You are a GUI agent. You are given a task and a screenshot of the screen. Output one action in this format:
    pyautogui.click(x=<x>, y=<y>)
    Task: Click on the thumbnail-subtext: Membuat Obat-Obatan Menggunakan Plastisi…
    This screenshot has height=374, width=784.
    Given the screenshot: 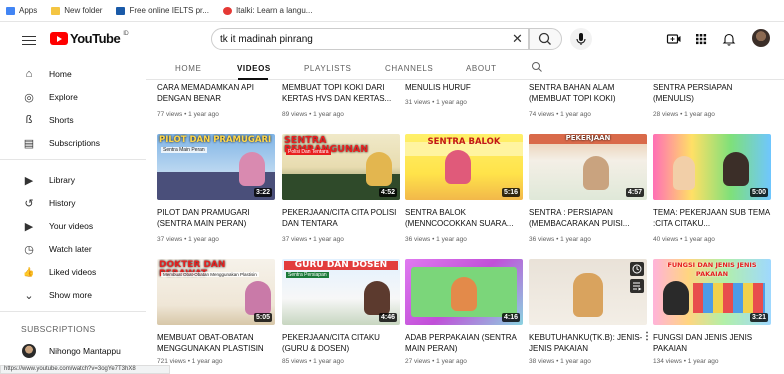 What is the action you would take?
    pyautogui.click(x=210, y=274)
    